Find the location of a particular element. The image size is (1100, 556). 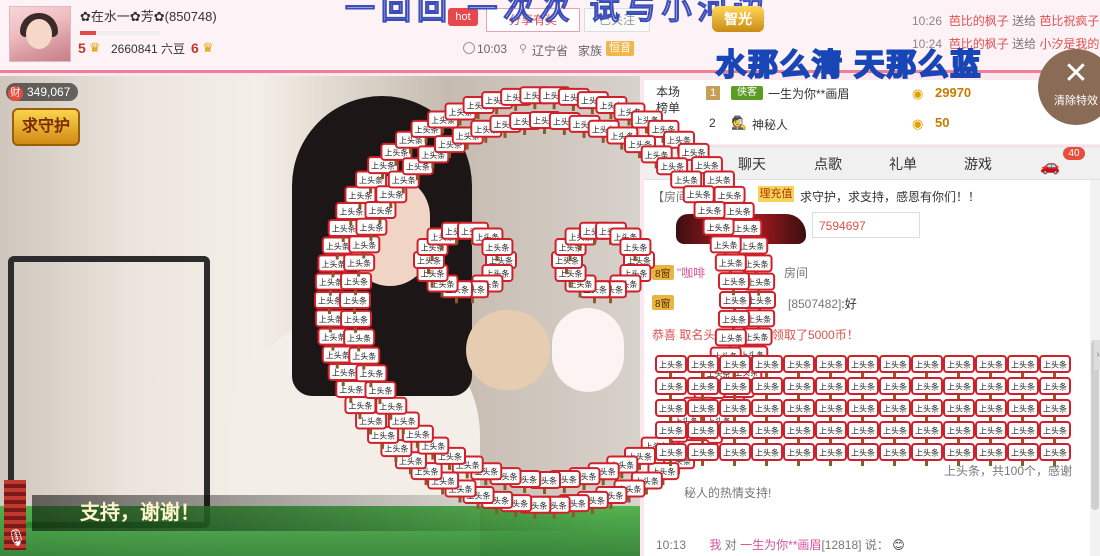

chat-message: 10:13 我 对 一生为你**画眉[12818] 说： 😊 is located at coordinates (780, 545).